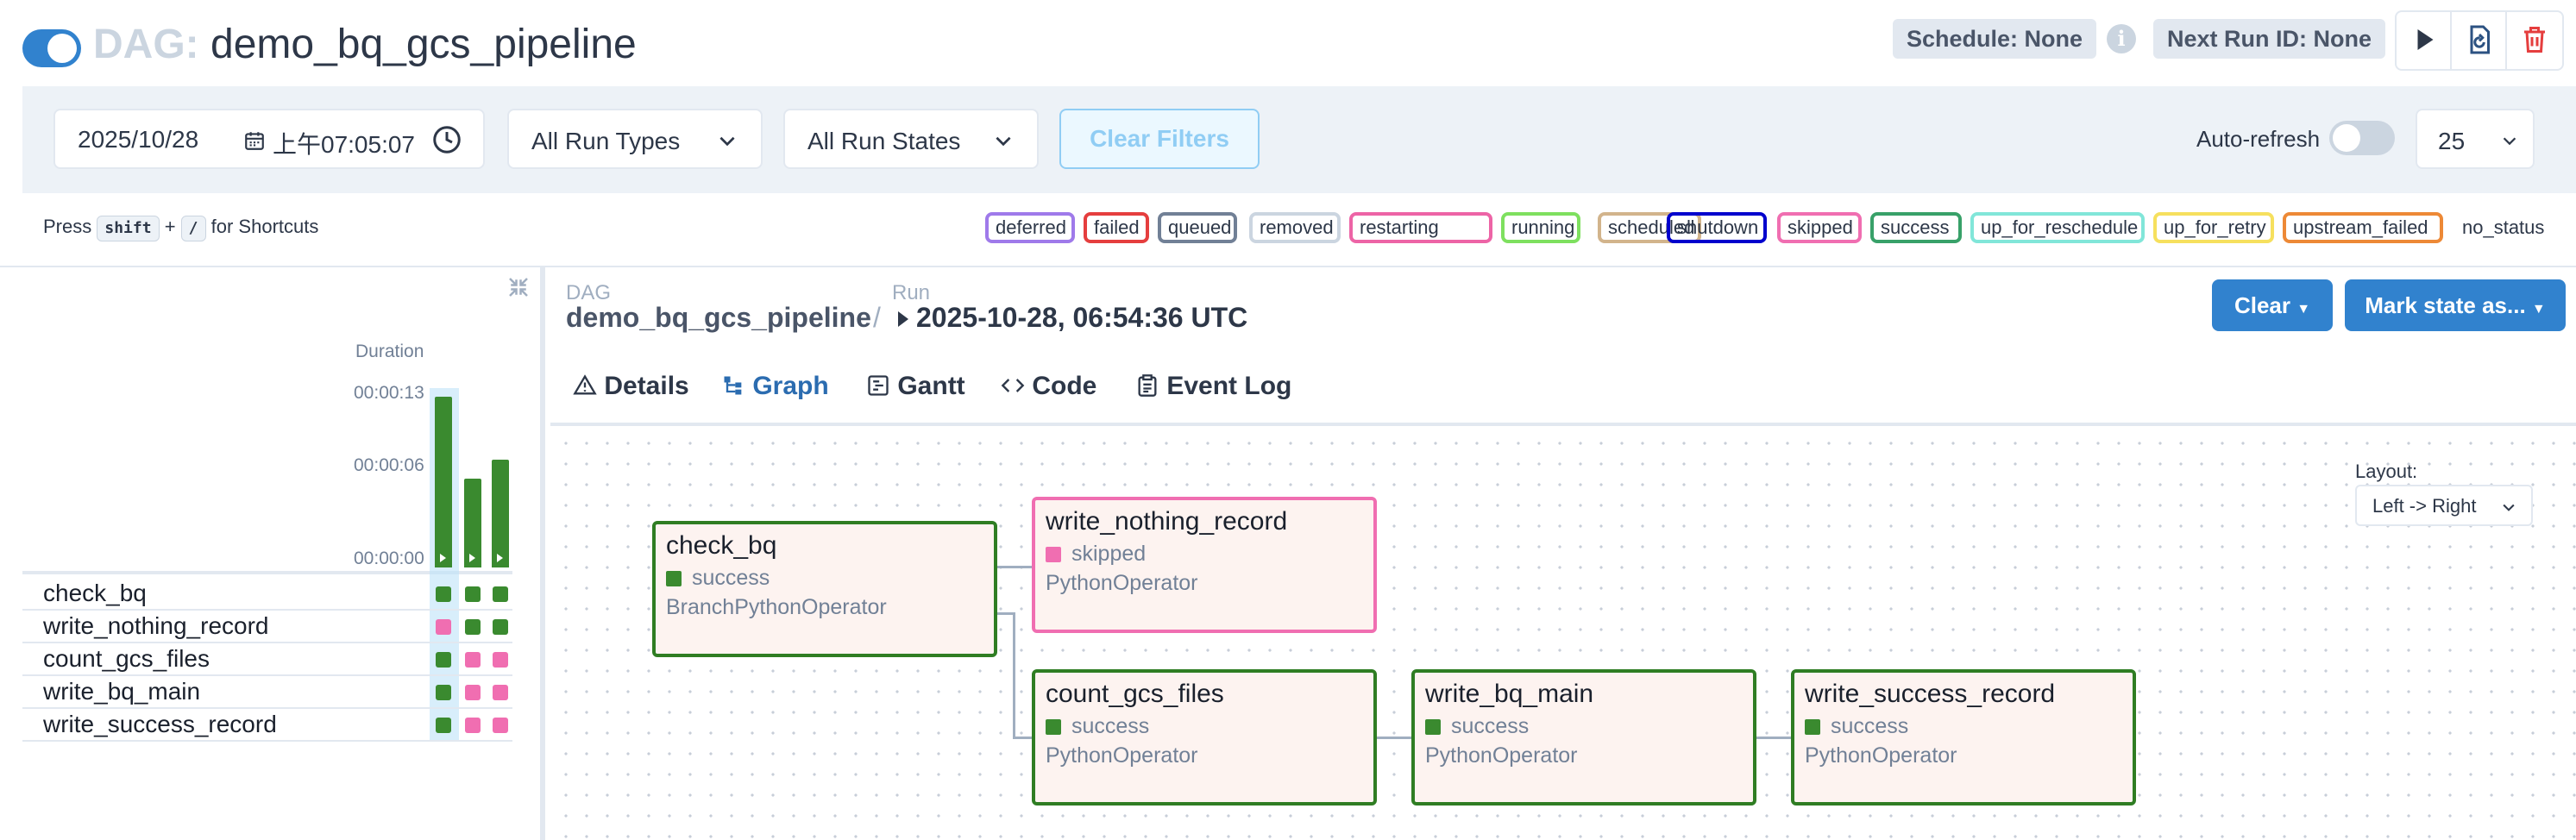  Describe the element at coordinates (1013, 386) in the screenshot. I see `code-icon` at that location.